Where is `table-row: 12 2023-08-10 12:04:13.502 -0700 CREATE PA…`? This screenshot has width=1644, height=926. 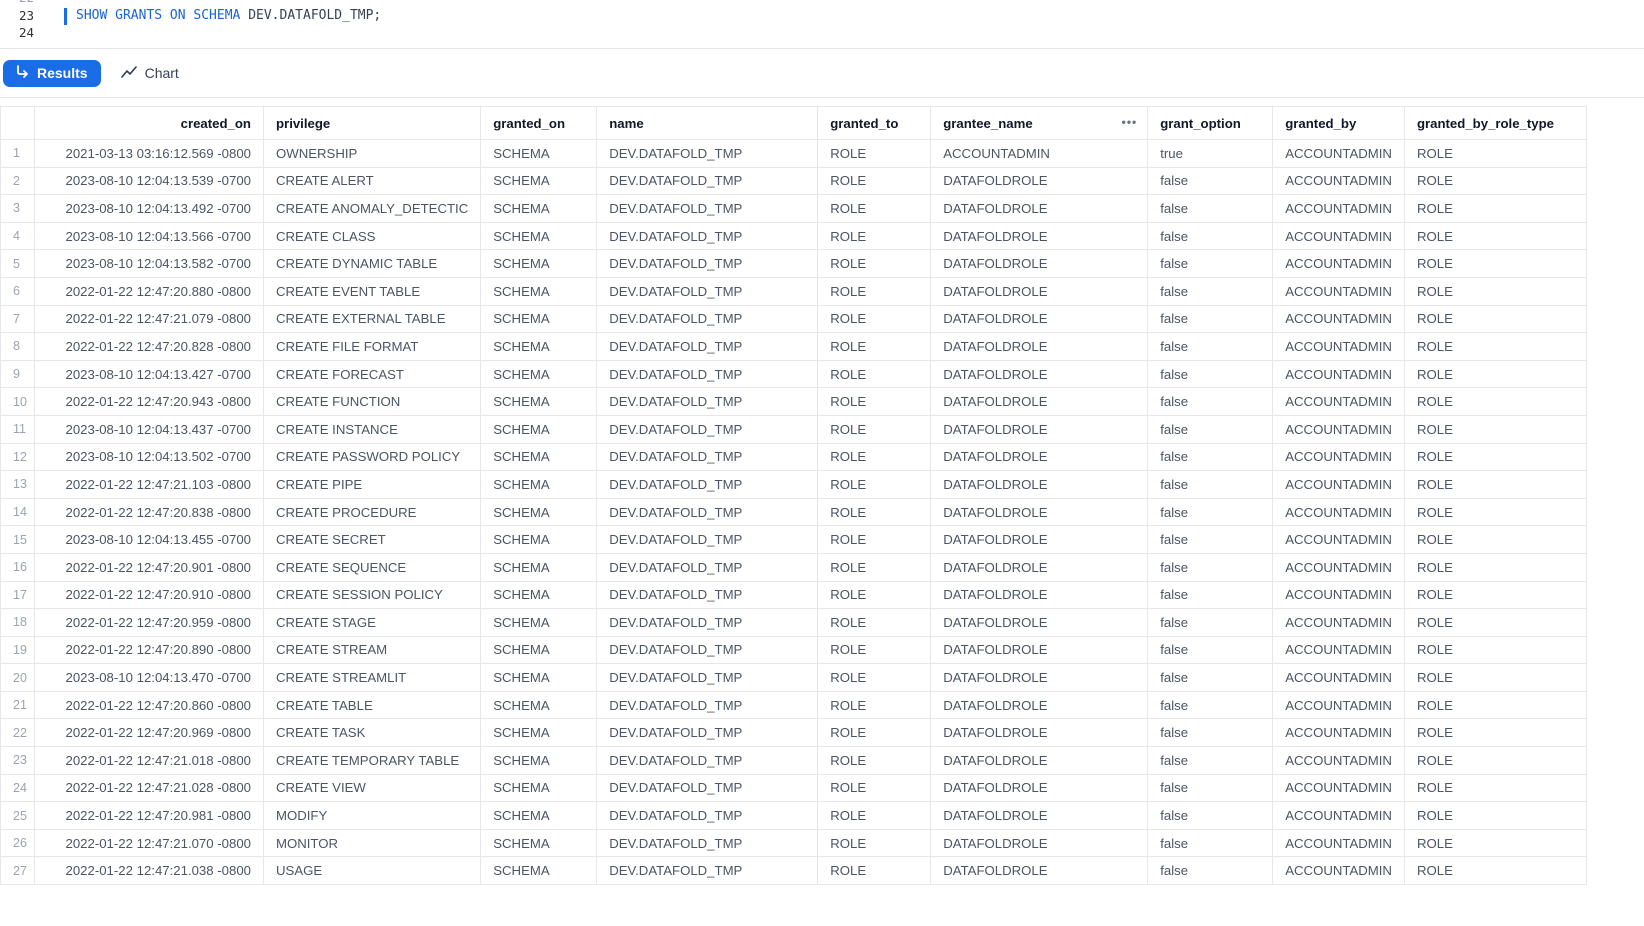
table-row: 12 2023-08-10 12:04:13.502 -0700 CREATE PA… is located at coordinates (793, 457).